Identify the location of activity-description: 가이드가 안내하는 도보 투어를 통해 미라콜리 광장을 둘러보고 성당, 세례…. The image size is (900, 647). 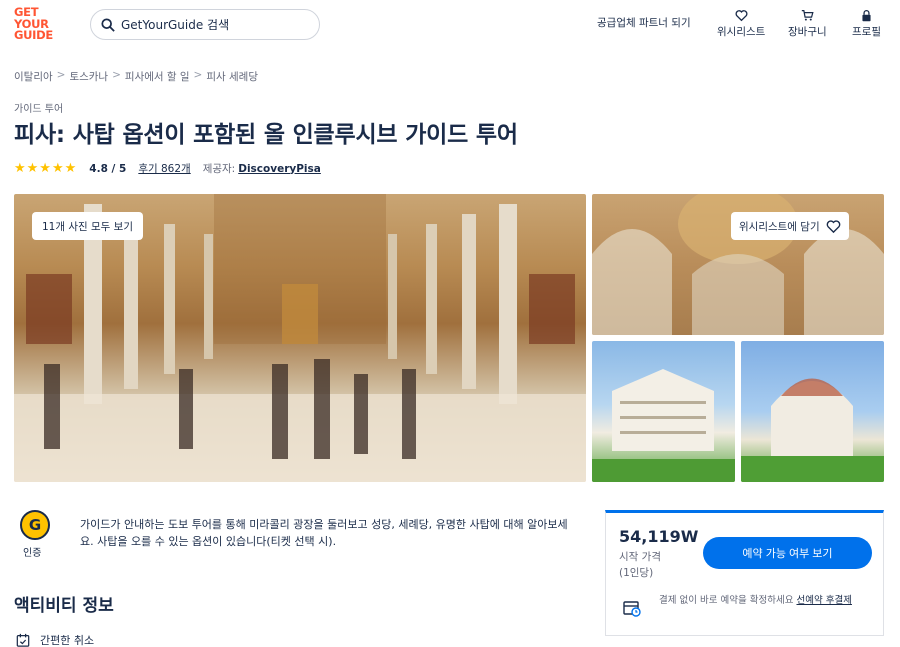
(324, 533).